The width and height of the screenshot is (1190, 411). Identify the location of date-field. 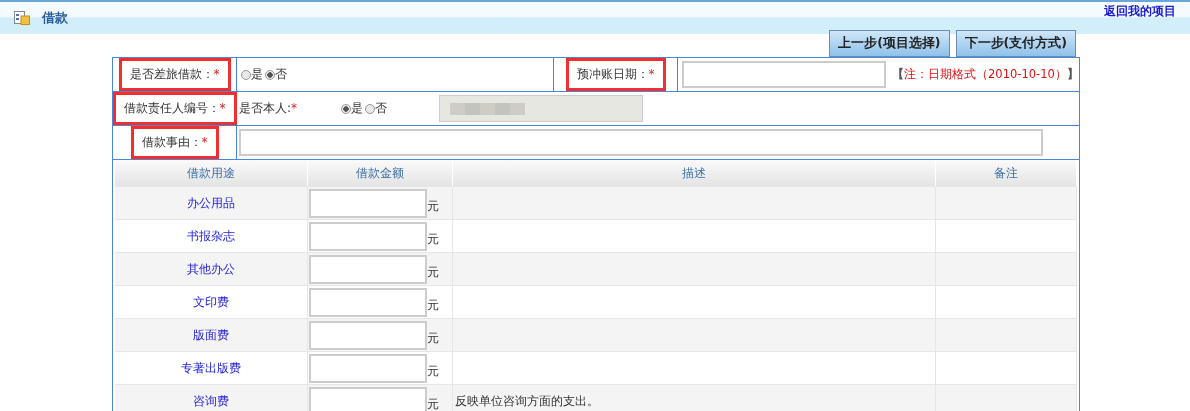
(784, 74).